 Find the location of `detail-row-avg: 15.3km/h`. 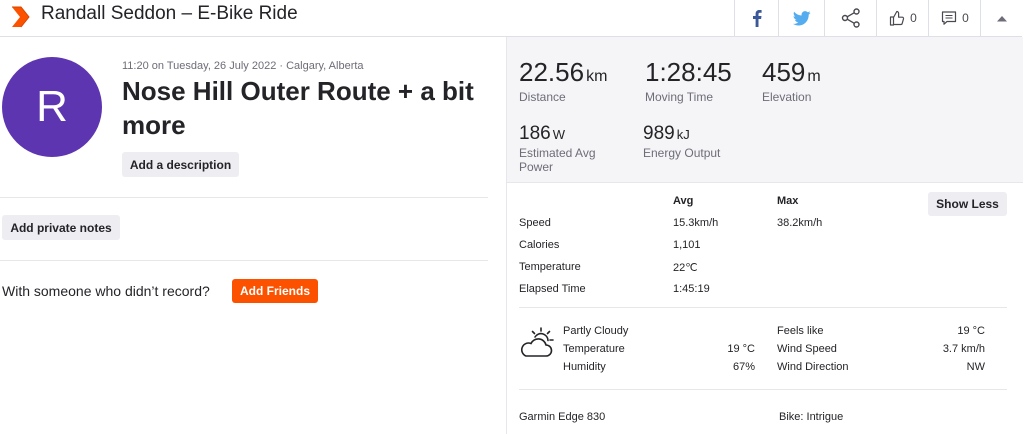

detail-row-avg: 15.3km/h is located at coordinates (696, 223).